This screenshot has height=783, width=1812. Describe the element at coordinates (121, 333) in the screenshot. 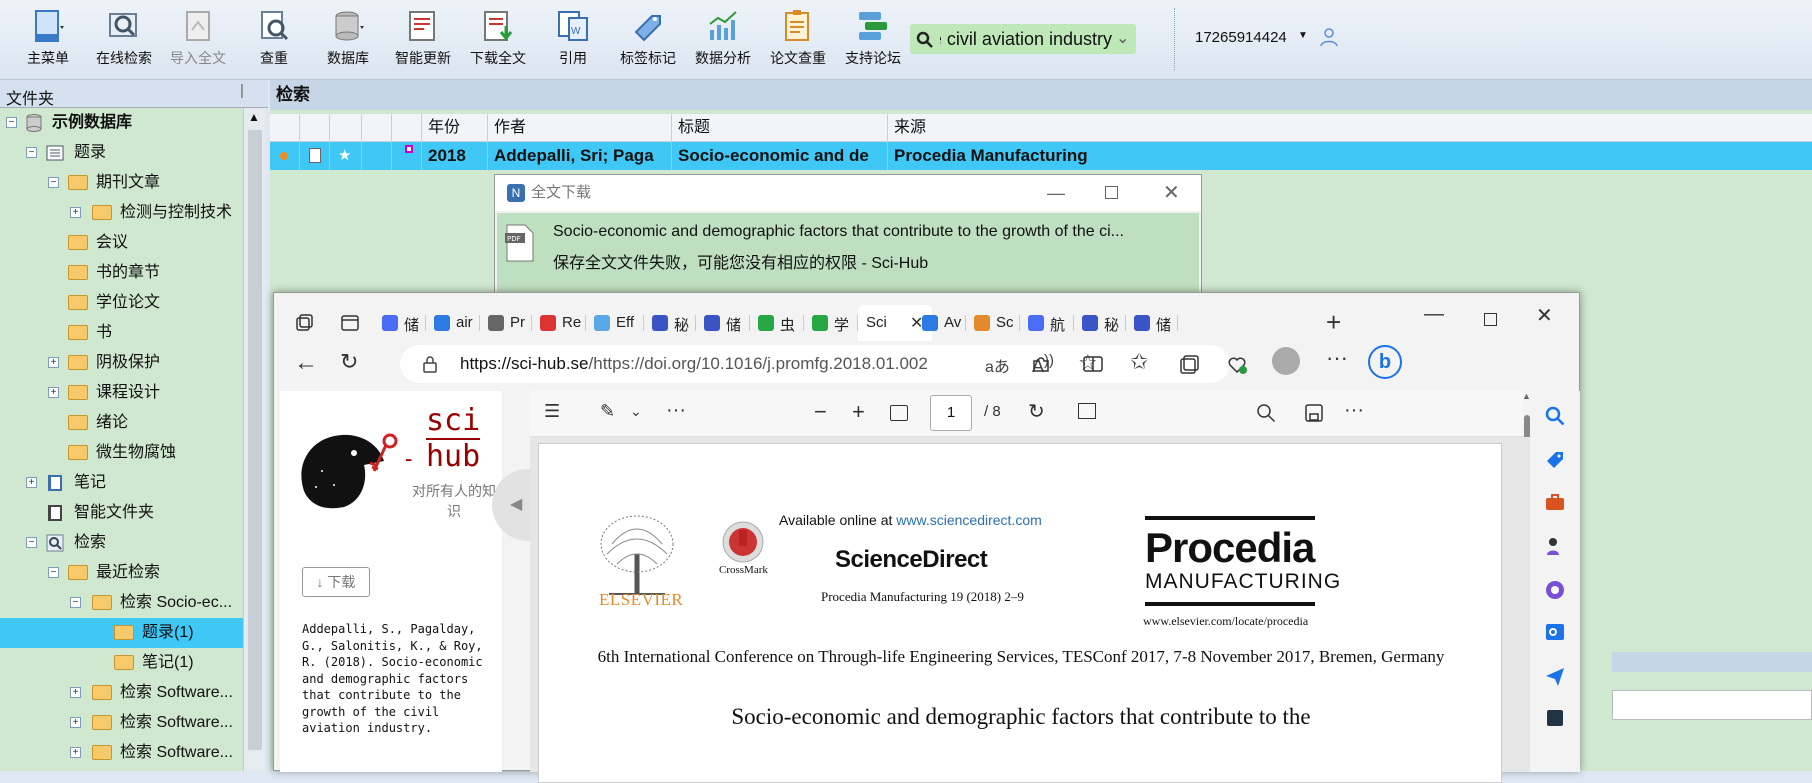

I see `tree-item-books: 书` at that location.